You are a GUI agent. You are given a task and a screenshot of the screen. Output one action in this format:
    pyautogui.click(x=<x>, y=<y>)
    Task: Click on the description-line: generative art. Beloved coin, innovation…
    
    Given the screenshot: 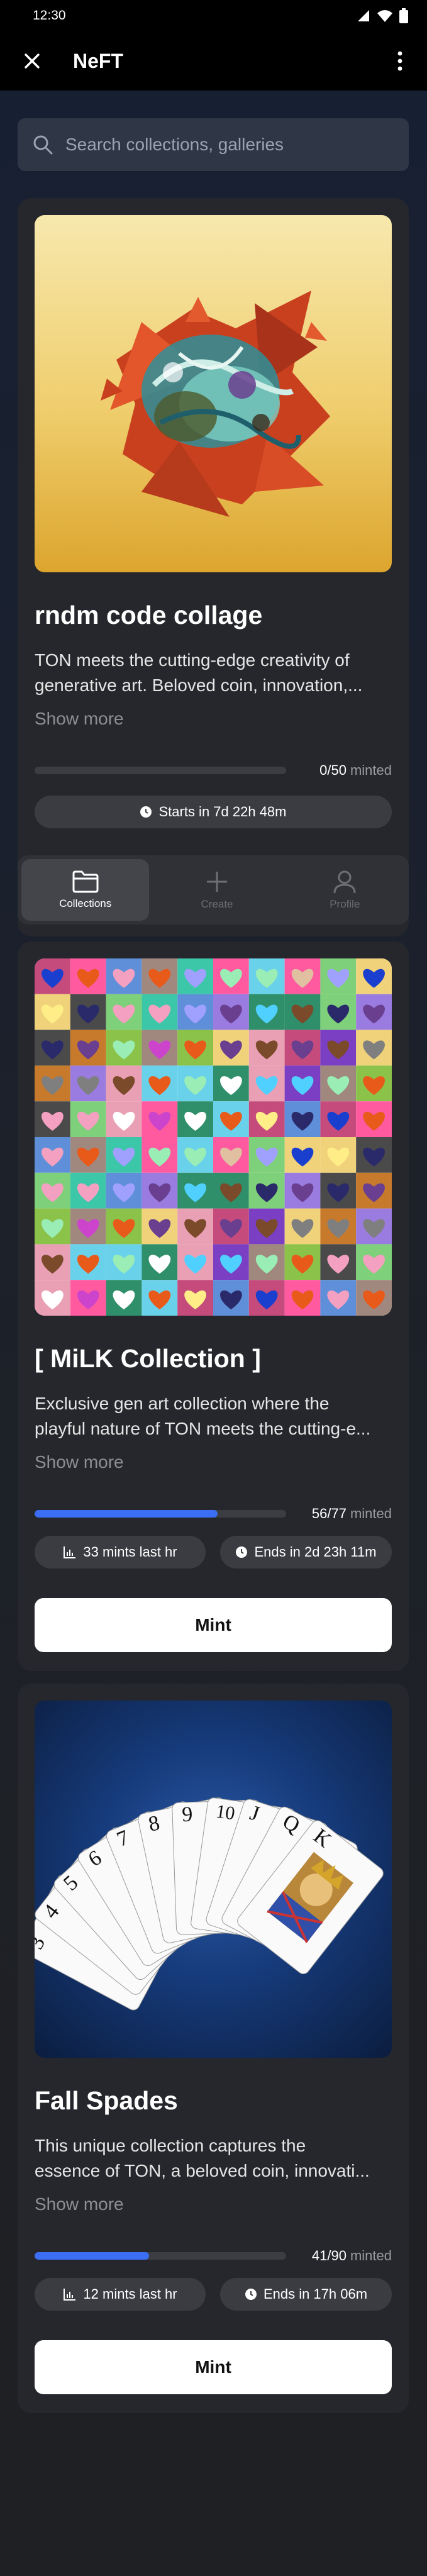 What is the action you would take?
    pyautogui.click(x=199, y=685)
    